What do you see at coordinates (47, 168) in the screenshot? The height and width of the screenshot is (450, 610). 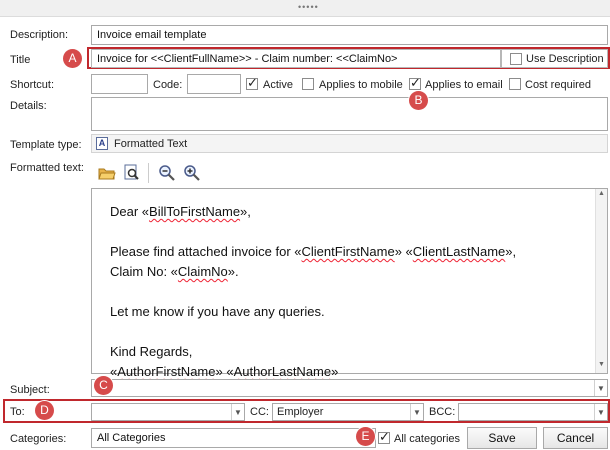 I see `formatted-text-label: Formatted text:` at bounding box center [47, 168].